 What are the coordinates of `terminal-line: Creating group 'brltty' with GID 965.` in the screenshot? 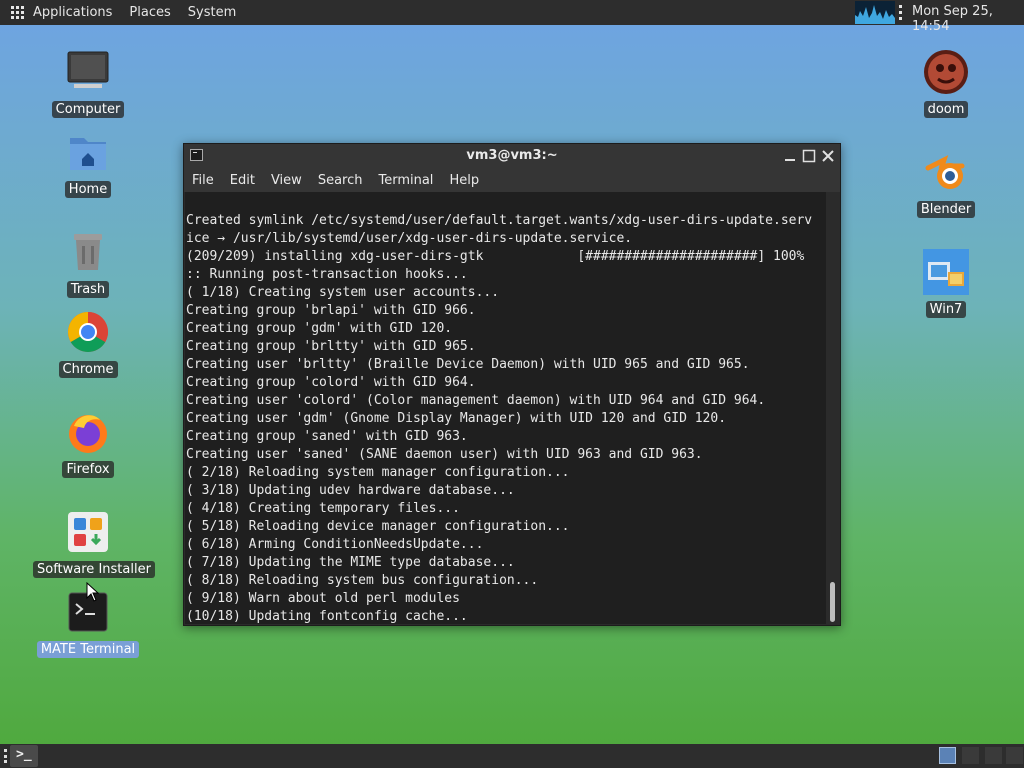 It's located at (331, 346).